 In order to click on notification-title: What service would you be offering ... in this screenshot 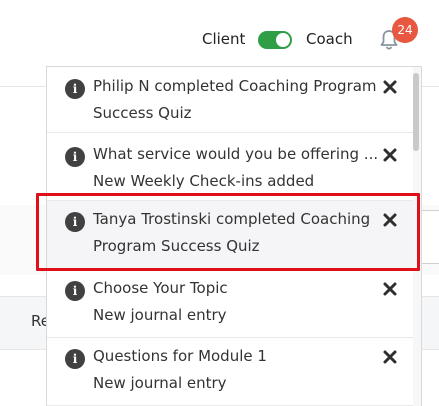, I will do `click(236, 154)`.